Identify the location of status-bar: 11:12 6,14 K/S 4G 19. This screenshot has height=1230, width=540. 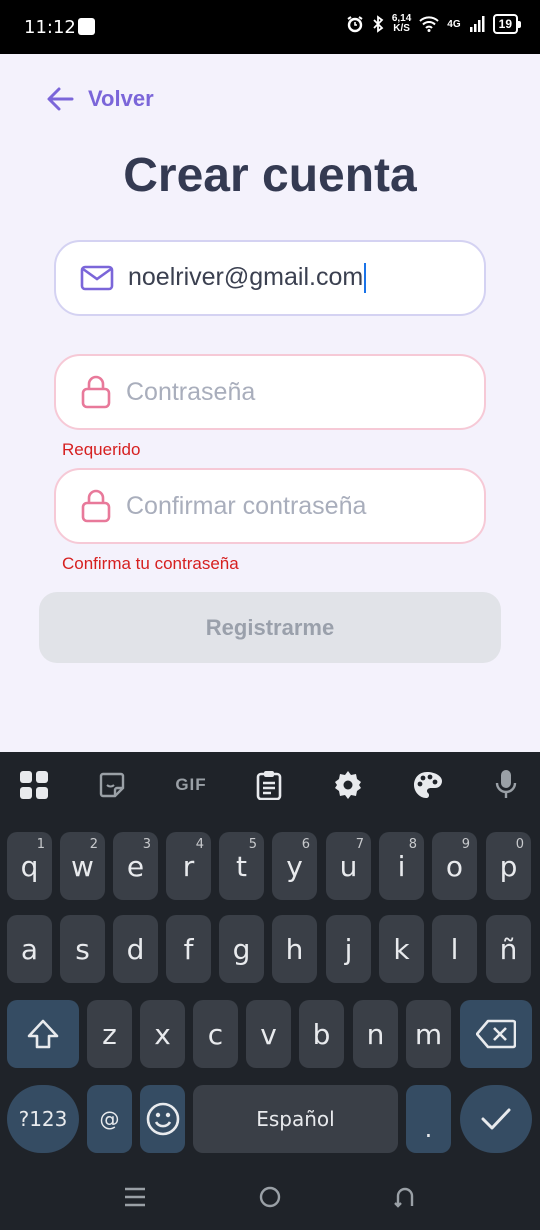
(270, 27).